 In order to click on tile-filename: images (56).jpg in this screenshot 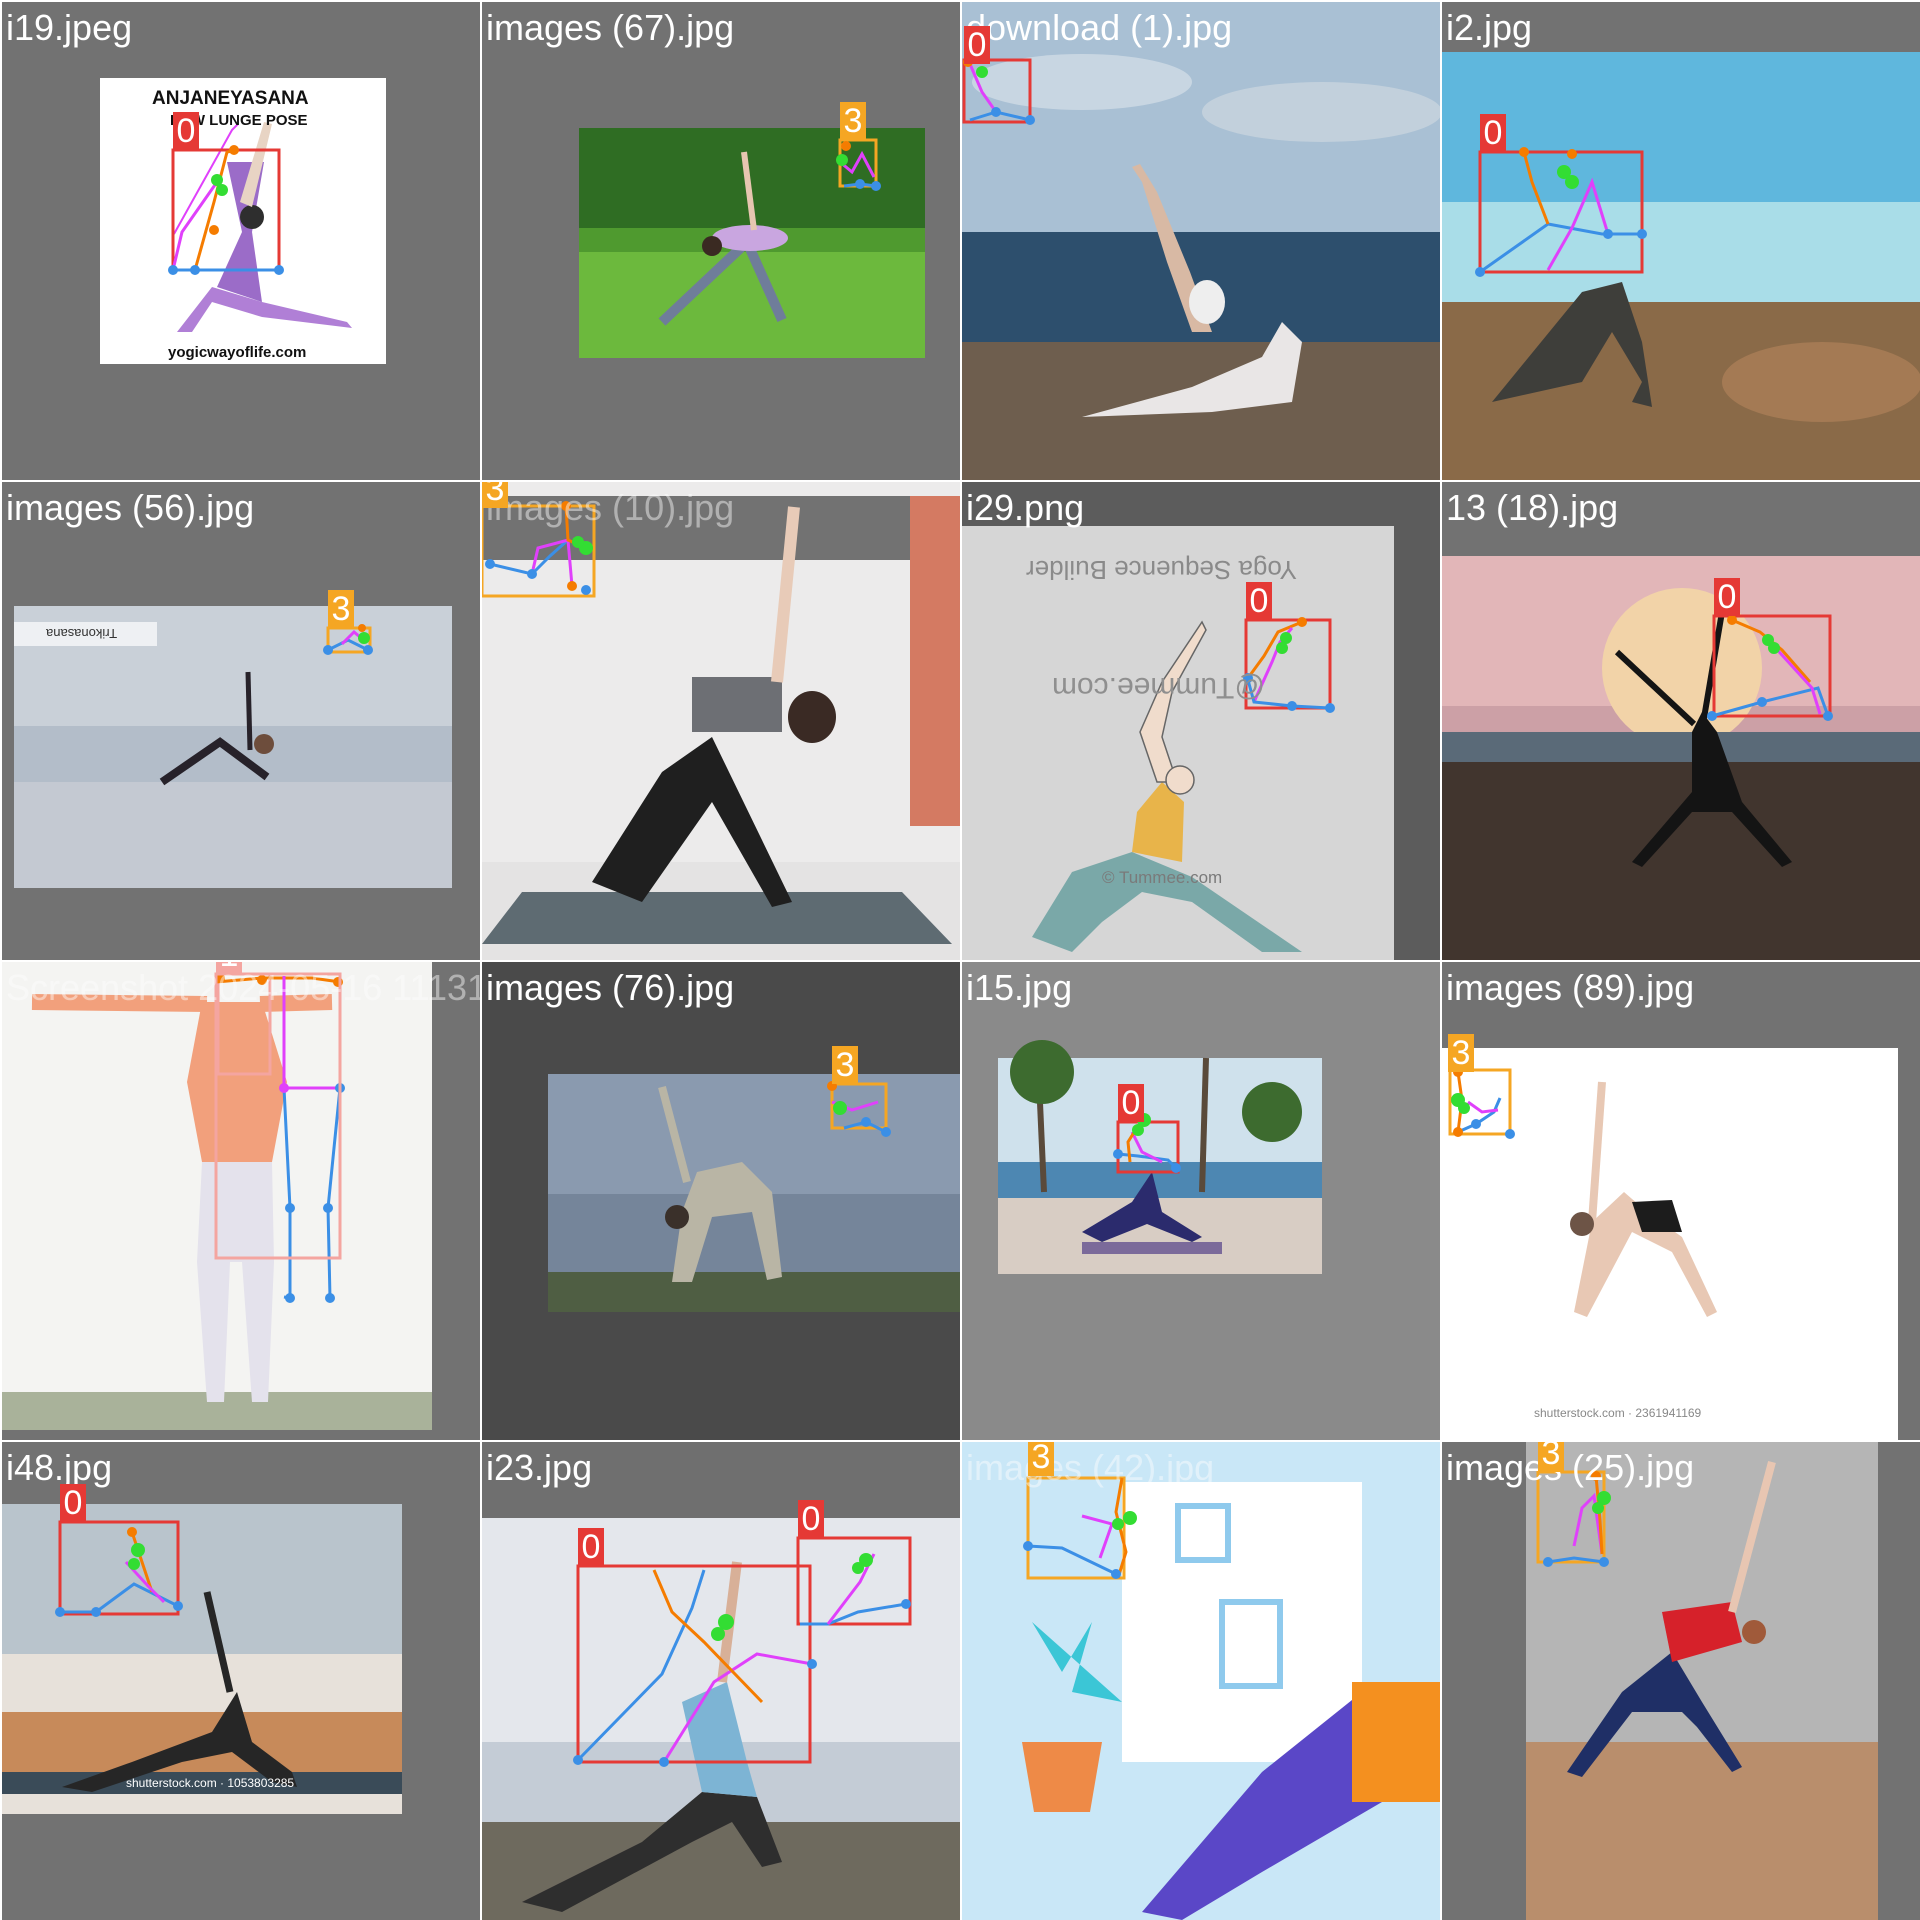, I will do `click(130, 507)`.